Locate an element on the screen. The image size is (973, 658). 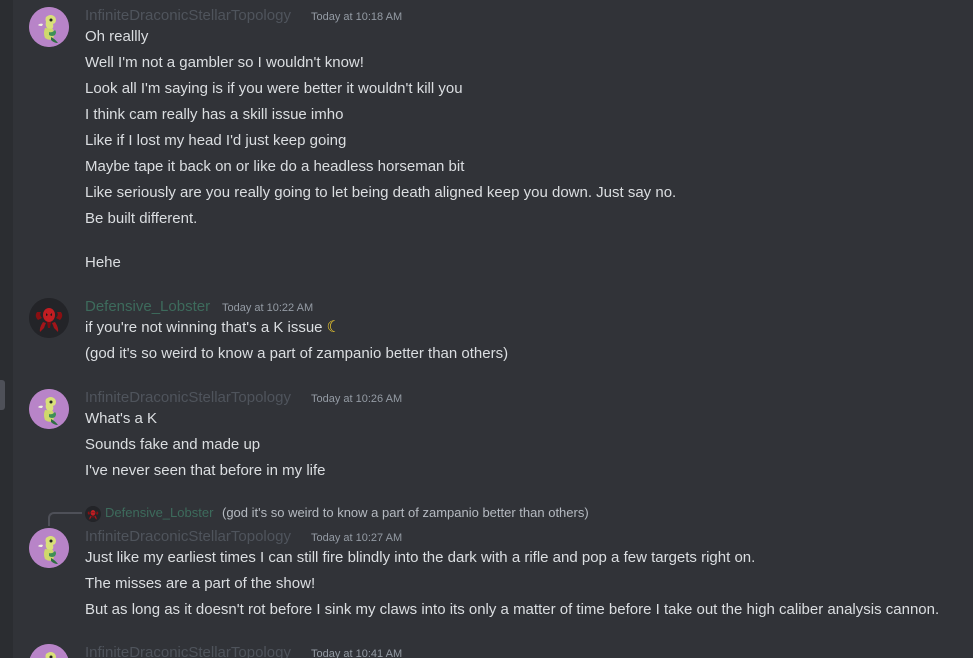
message-line: Hehe is located at coordinates (103, 262).